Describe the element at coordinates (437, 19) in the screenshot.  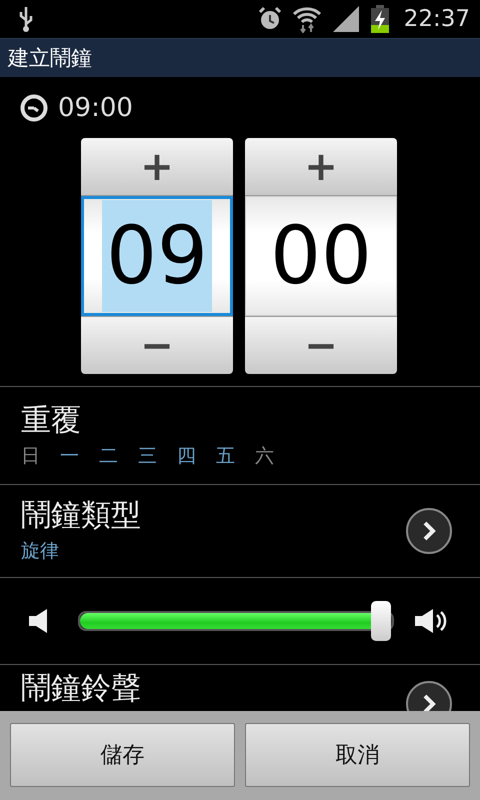
I see `clock-time: 22:37` at that location.